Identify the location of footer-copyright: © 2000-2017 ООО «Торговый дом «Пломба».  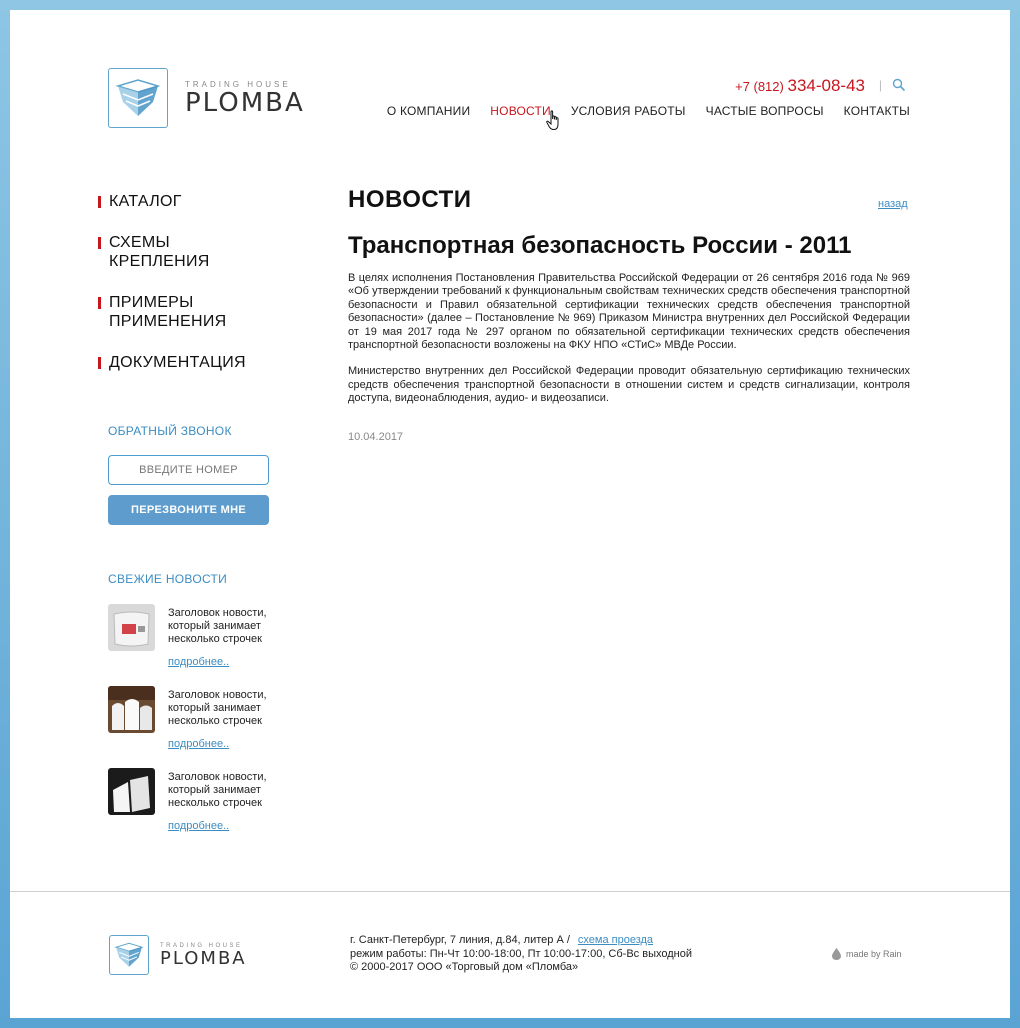
(464, 967).